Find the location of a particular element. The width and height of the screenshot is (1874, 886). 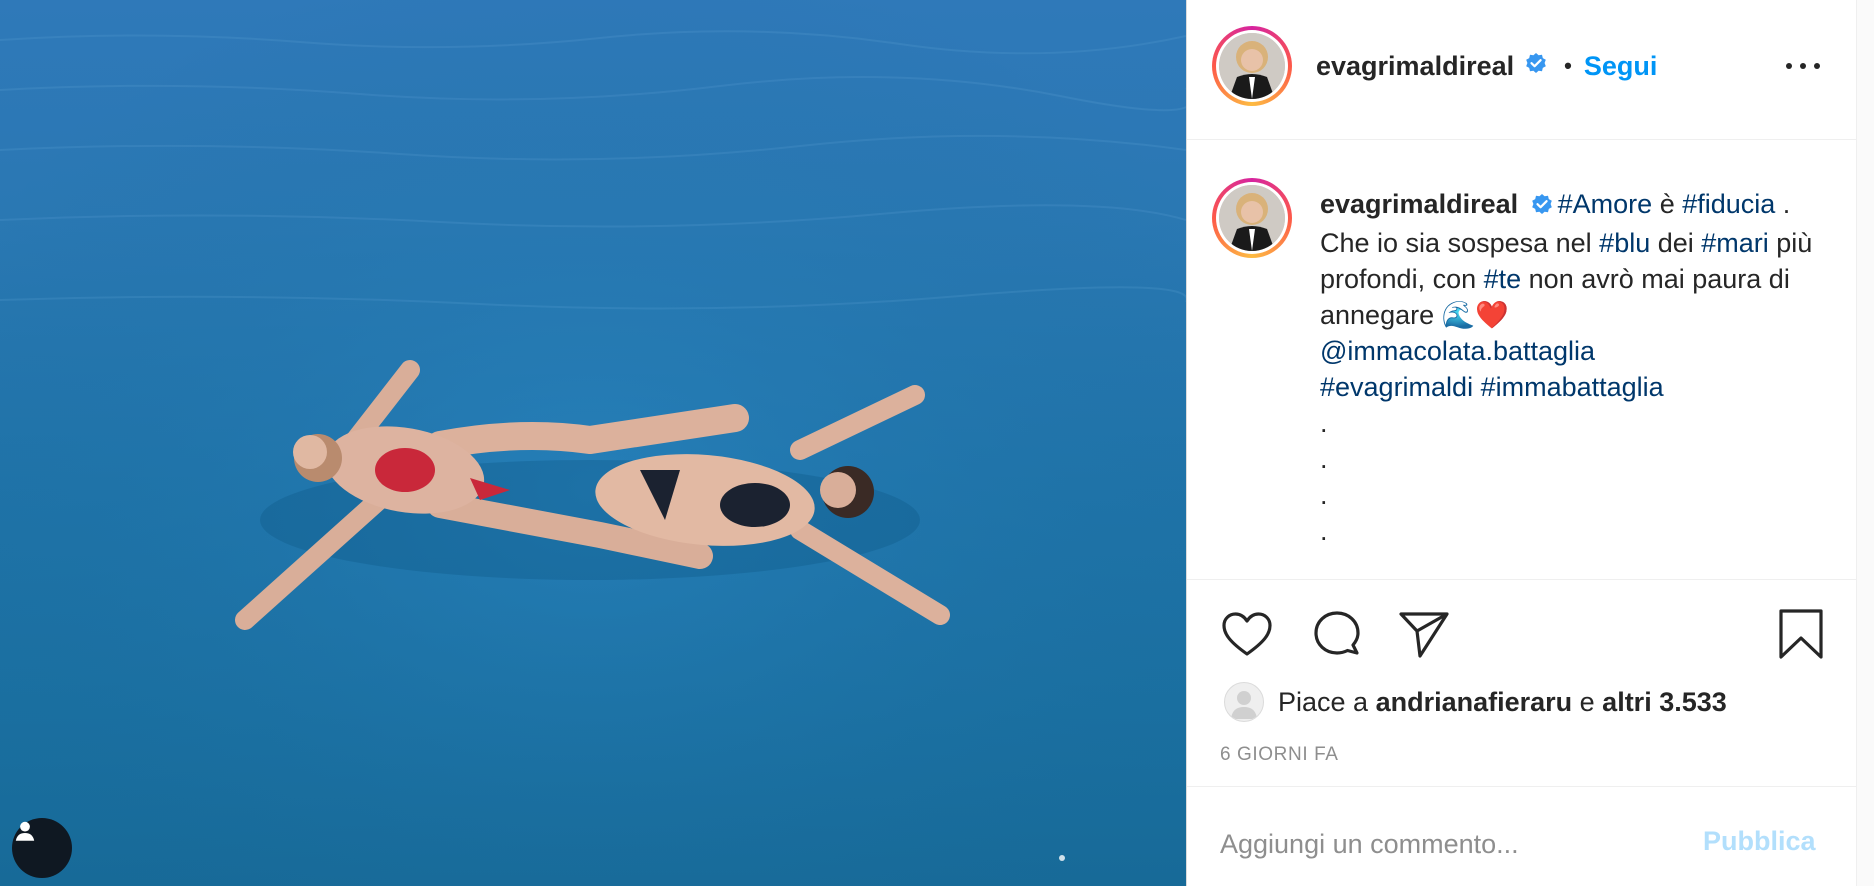

caption-divider is located at coordinates (1521, 579).